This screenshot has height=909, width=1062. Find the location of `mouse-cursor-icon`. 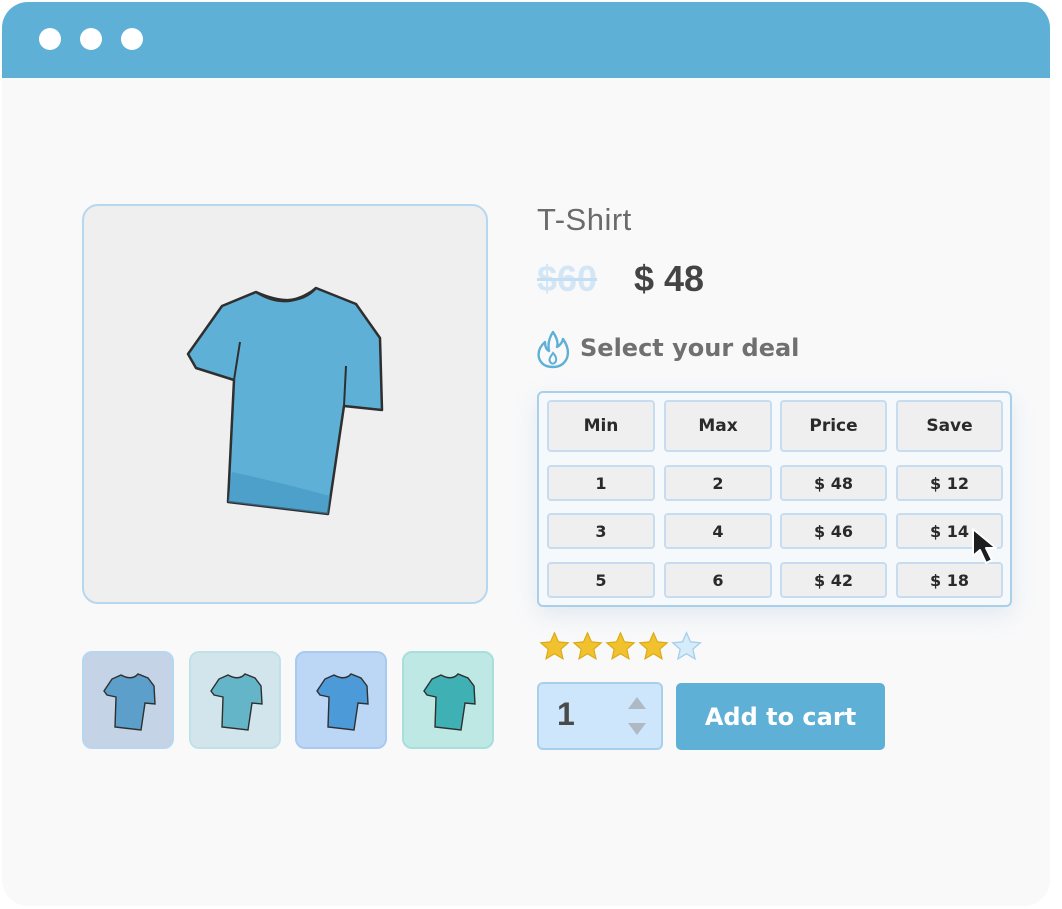

mouse-cursor-icon is located at coordinates (984, 546).